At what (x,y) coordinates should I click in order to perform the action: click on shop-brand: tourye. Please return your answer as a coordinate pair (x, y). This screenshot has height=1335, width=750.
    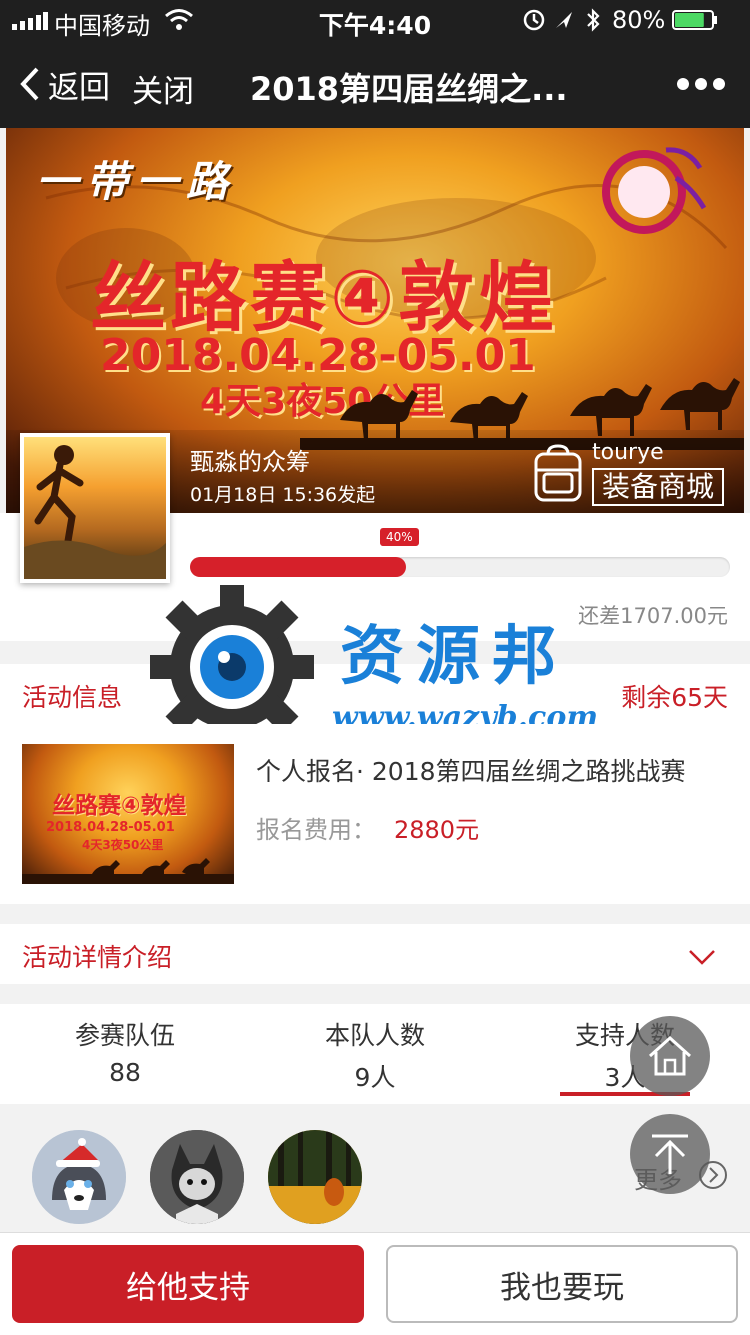
    Looking at the image, I should click on (628, 452).